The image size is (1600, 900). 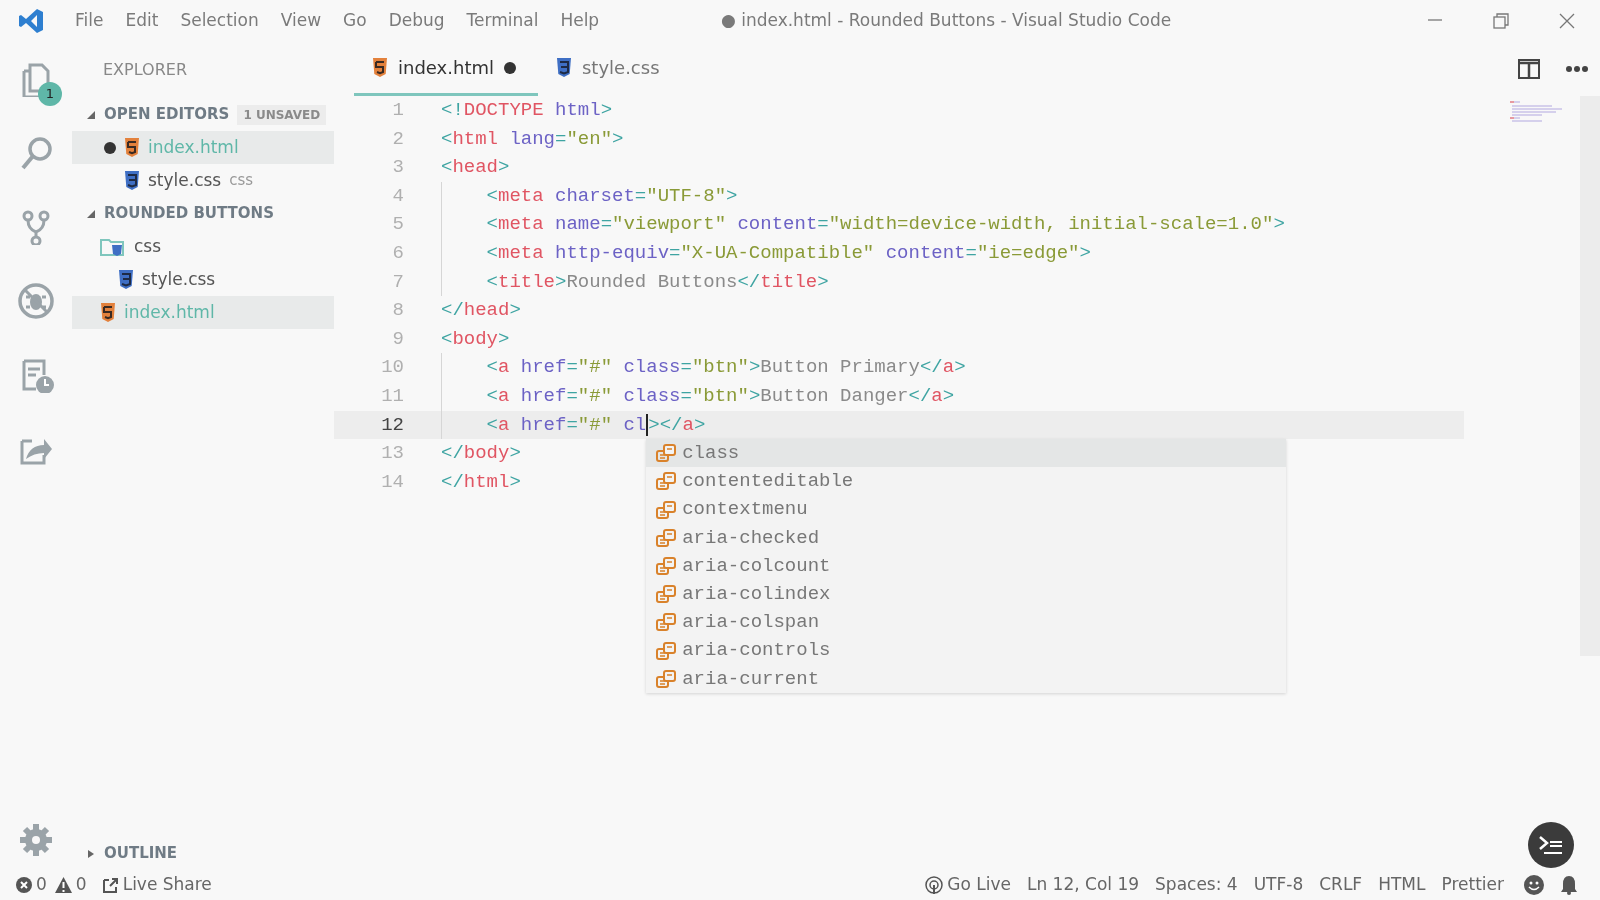 I want to click on code-text: <!DOCTYPE html>, so click(x=527, y=110).